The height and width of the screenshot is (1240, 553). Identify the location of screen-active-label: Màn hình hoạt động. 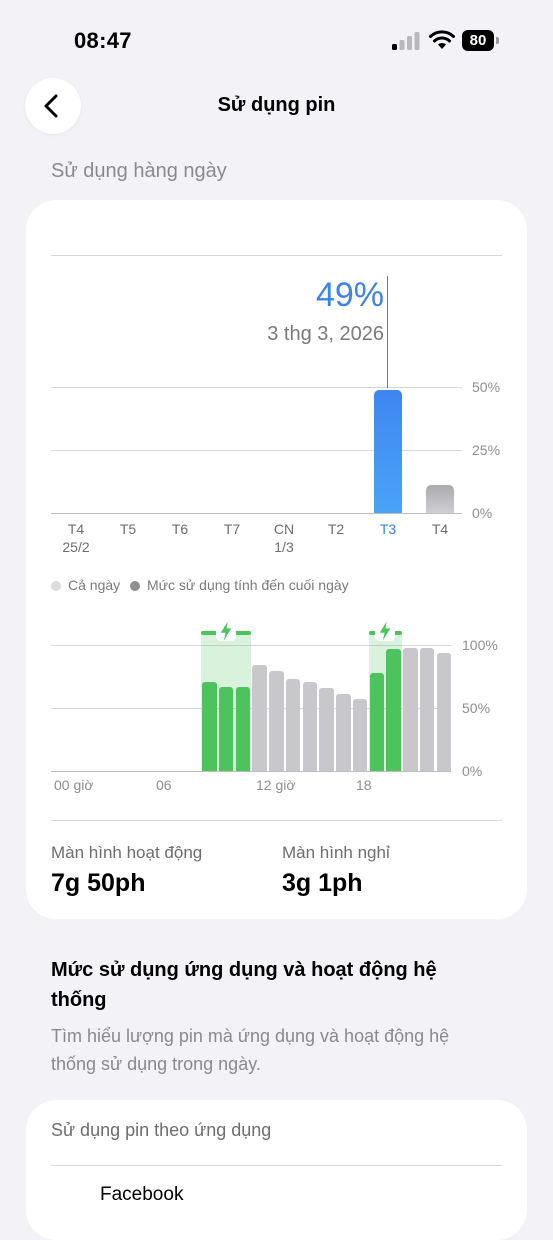
(127, 852).